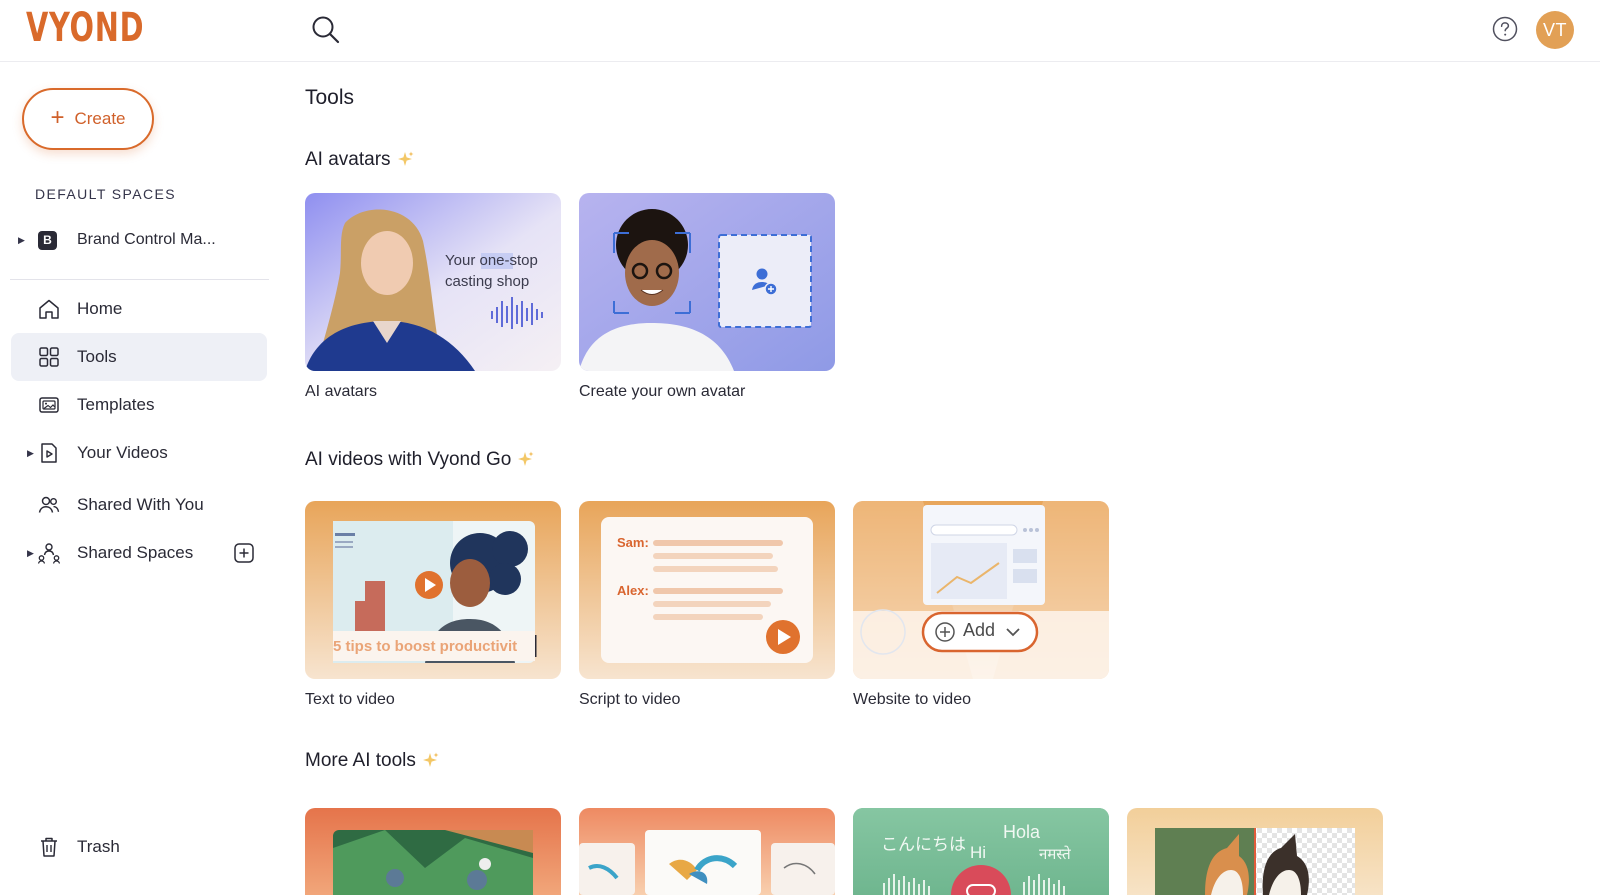 The width and height of the screenshot is (1600, 895). What do you see at coordinates (49, 847) in the screenshot?
I see `trash-icon` at bounding box center [49, 847].